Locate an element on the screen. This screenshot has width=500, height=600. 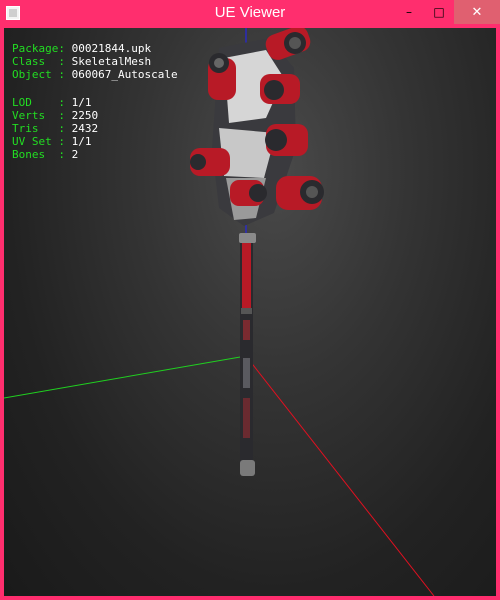
lod-value: 1/1 is located at coordinates (81, 102).